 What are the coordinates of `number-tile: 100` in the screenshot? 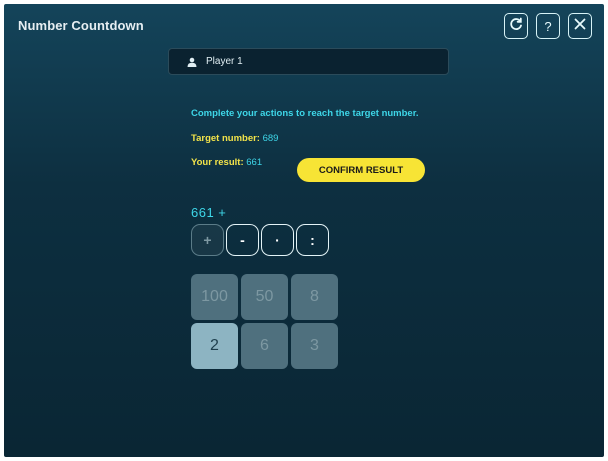 It's located at (214, 297).